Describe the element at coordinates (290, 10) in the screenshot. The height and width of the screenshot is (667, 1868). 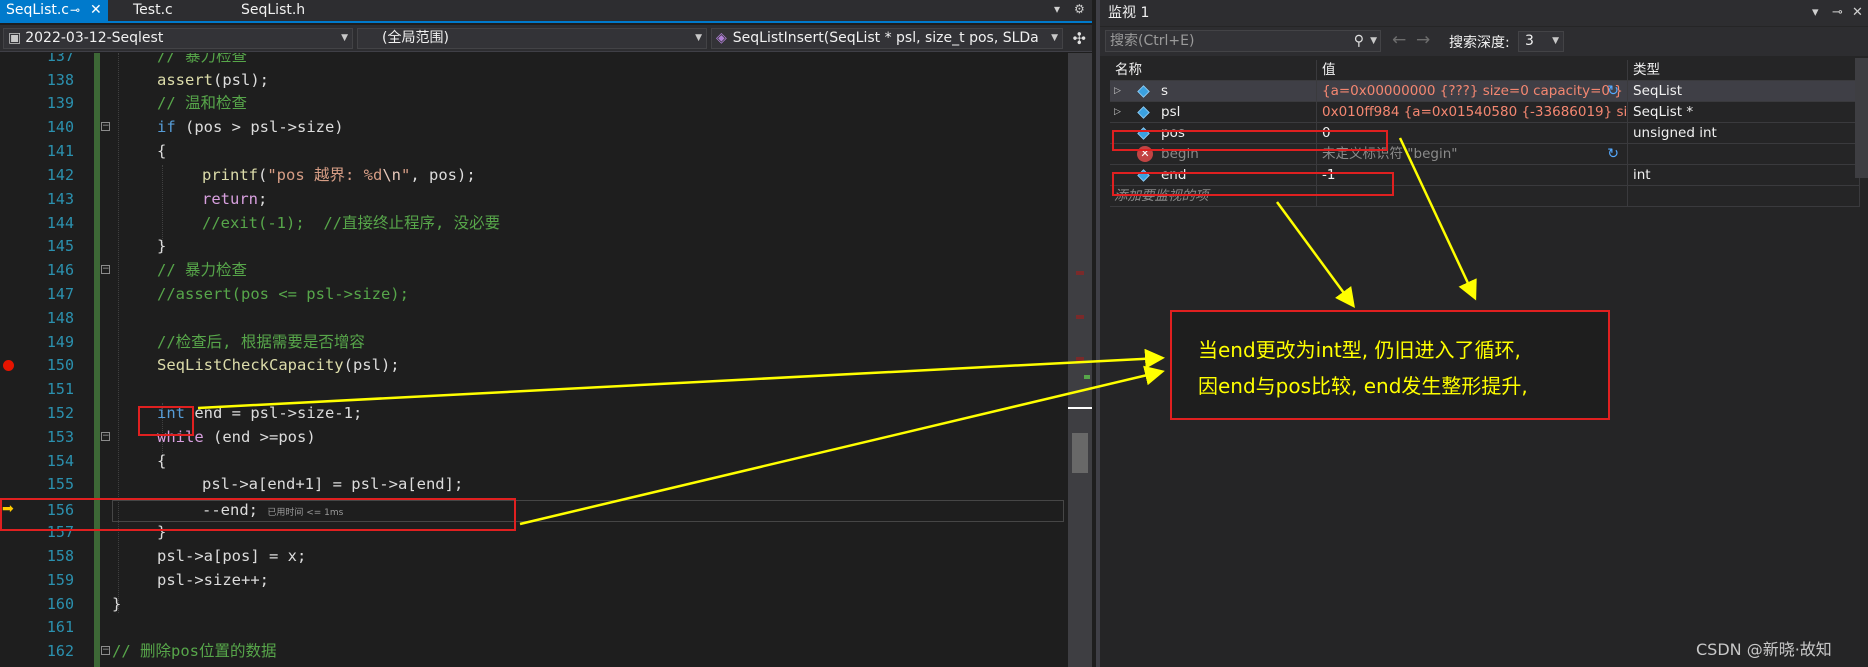
I see `tab-seqlist-h: SeqList.h` at that location.